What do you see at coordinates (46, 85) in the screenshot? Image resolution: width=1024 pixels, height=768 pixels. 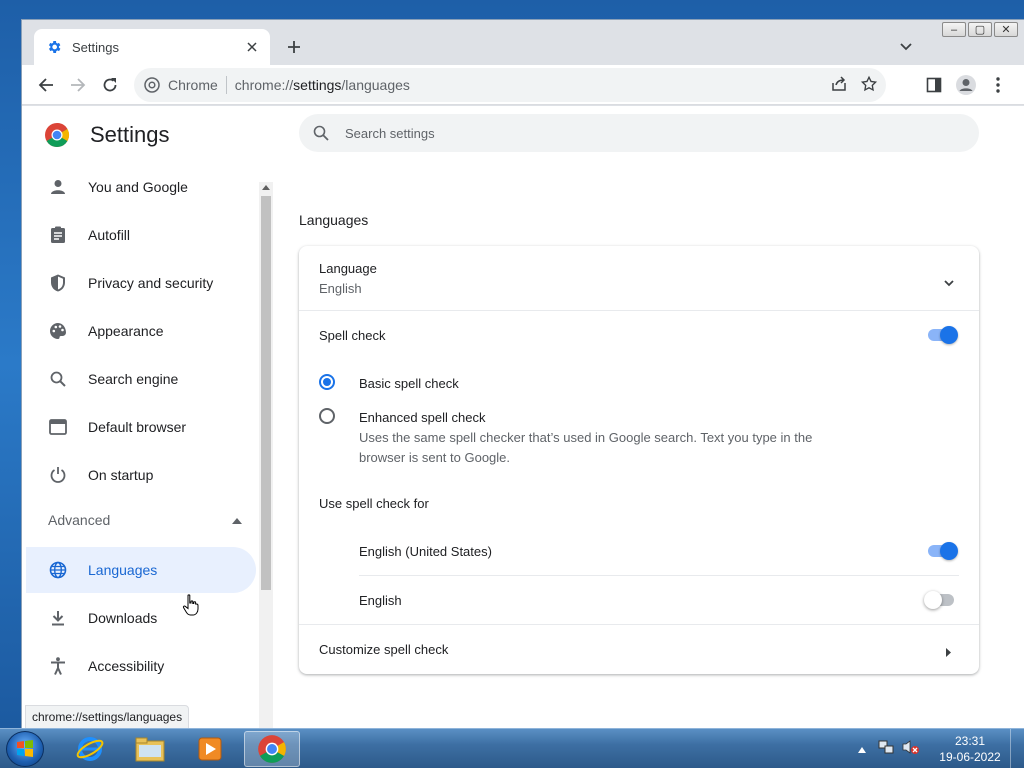 I see `back-button` at bounding box center [46, 85].